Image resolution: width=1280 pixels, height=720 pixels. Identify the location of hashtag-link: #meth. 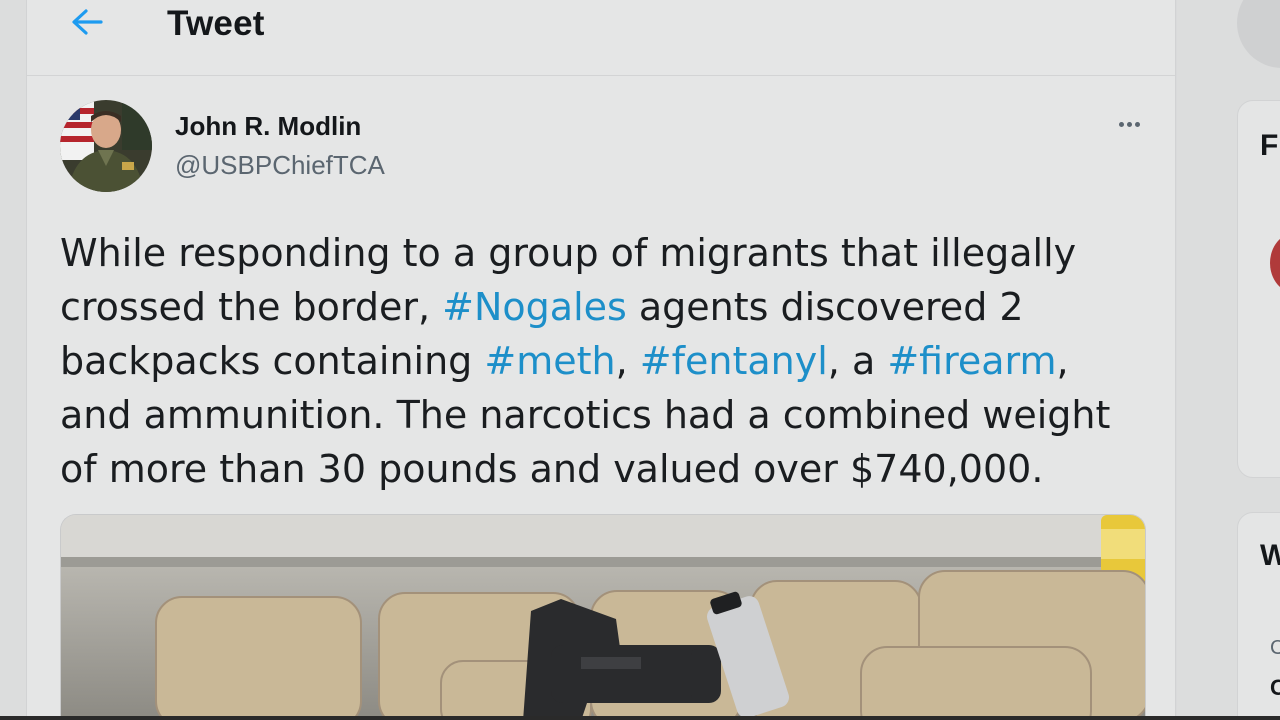
(549, 361).